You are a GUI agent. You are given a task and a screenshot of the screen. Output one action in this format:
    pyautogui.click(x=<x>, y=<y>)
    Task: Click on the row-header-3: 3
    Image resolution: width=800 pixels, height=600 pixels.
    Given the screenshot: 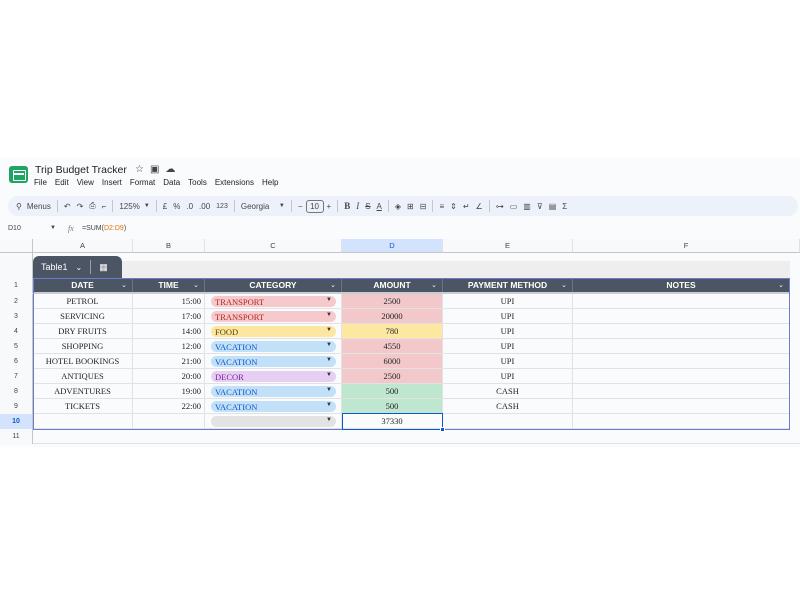 What is the action you would take?
    pyautogui.click(x=16, y=316)
    